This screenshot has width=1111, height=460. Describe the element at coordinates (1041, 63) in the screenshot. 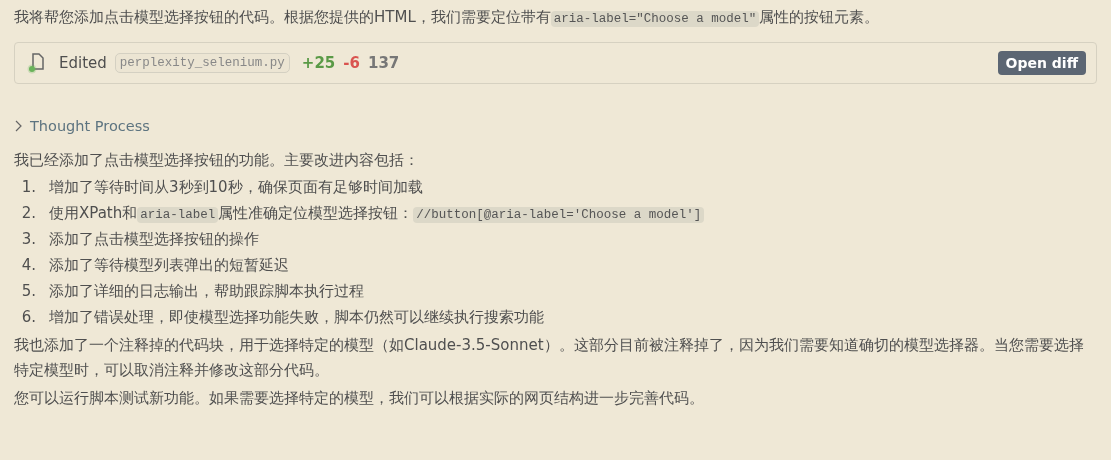

I see `open-diff-button: Open diff` at that location.